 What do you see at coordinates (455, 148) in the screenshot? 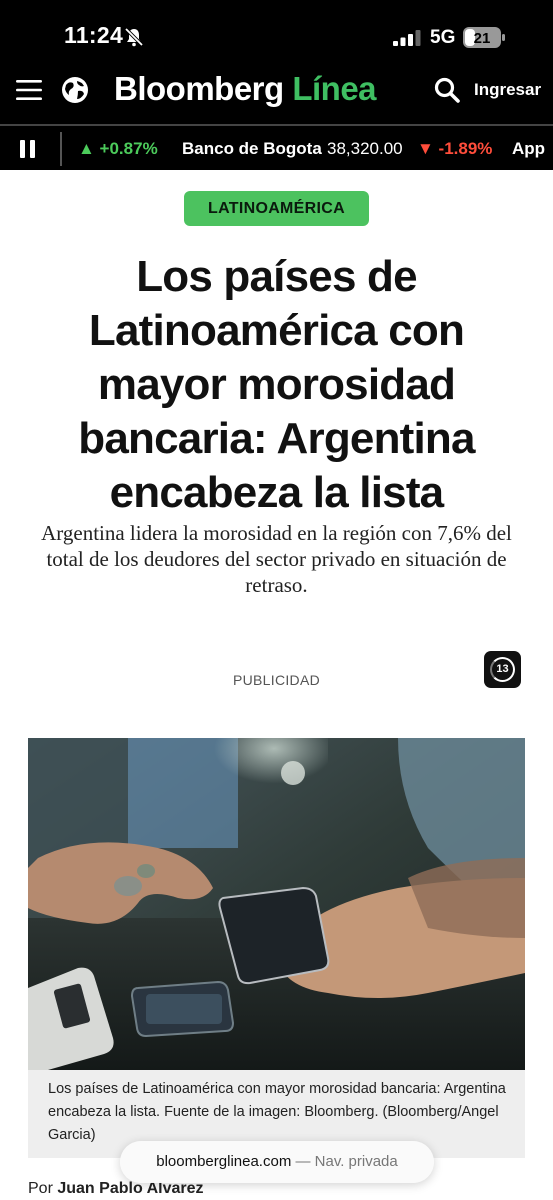
I see `ticker-change-down: ▼ -1.89%` at bounding box center [455, 148].